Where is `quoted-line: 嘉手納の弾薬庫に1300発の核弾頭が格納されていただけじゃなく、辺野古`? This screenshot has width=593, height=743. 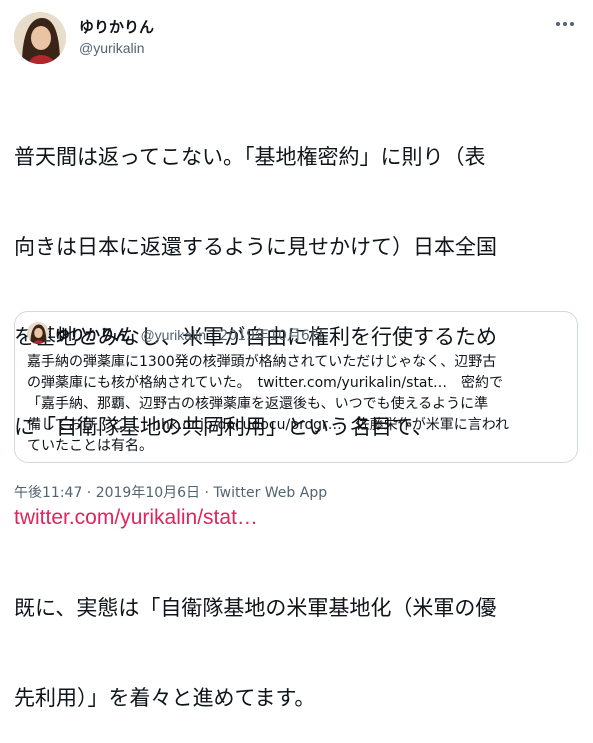 quoted-line: 嘉手納の弾薬庫に1300発の核弾頭が格納されていただけじゃなく、辺野古 is located at coordinates (262, 362).